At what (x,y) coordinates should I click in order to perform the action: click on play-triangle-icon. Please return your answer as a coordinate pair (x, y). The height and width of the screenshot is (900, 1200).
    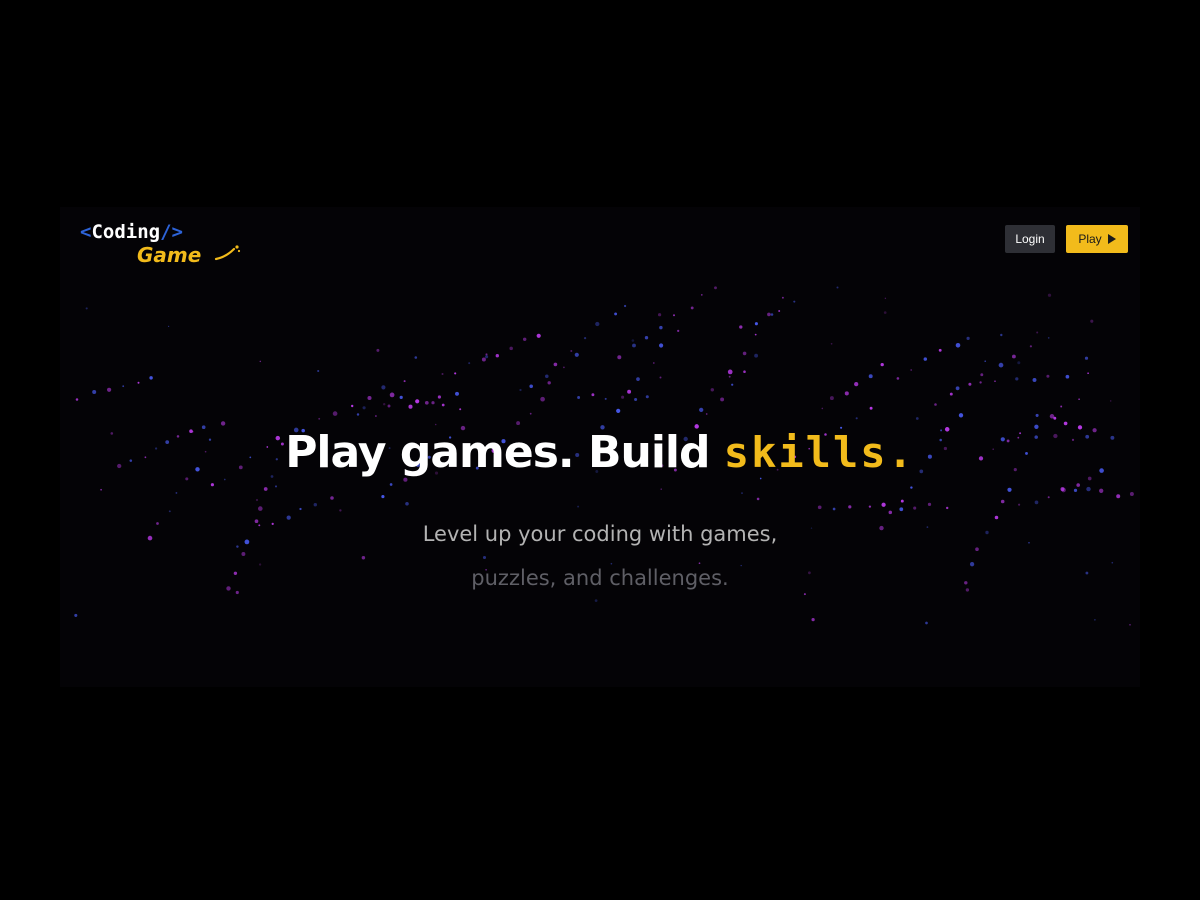
    Looking at the image, I should click on (1111, 239).